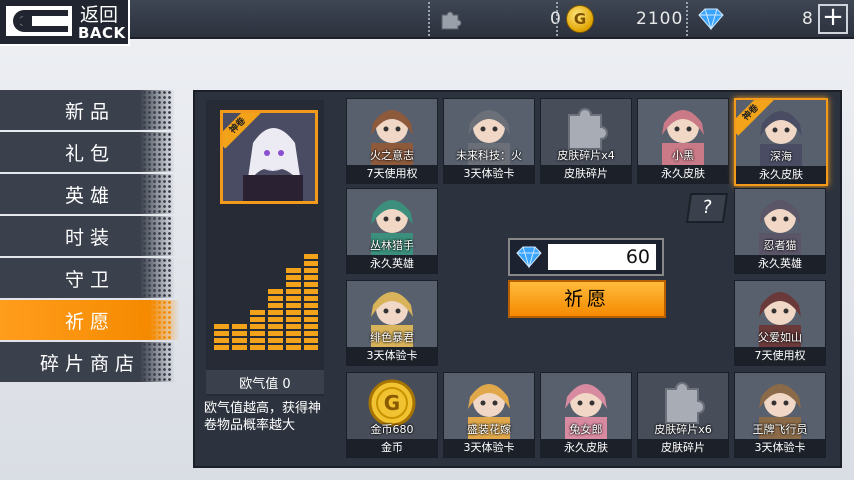  I want to click on back-button: 返回 BACK, so click(65, 23).